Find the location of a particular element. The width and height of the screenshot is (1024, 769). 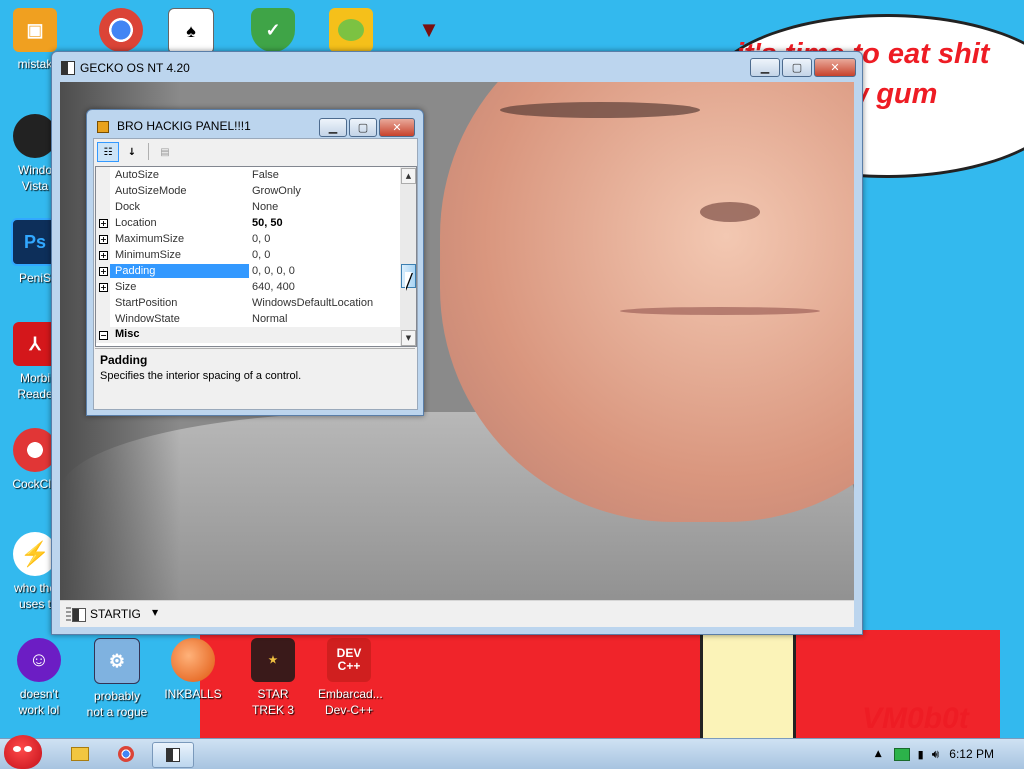

property-row: + Location 50, 50 is located at coordinates (249, 223).